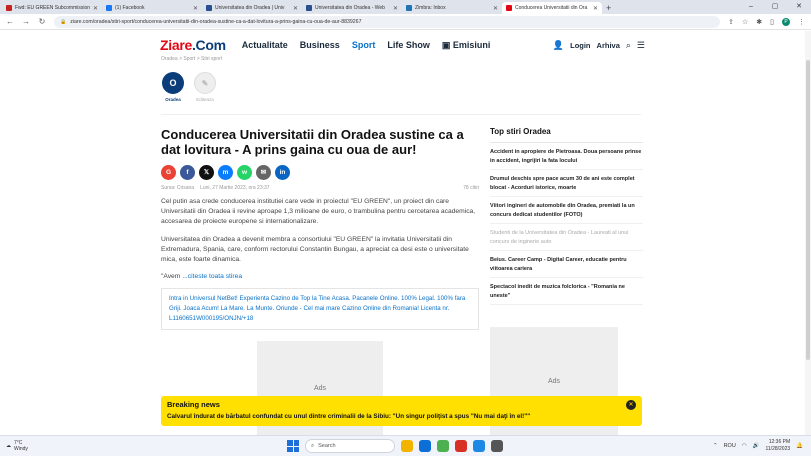  I want to click on share-button-icon: ✉, so click(263, 172).